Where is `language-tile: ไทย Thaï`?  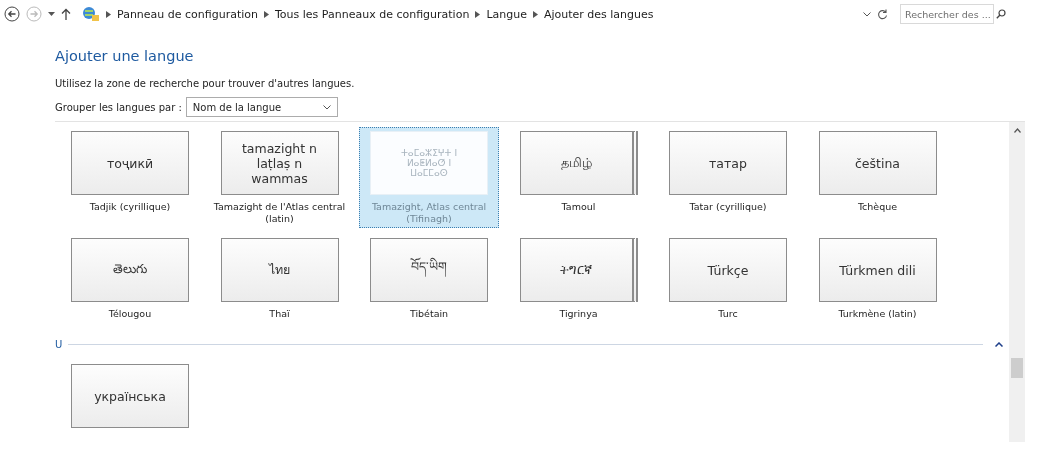 language-tile: ไทย Thaï is located at coordinates (279, 284).